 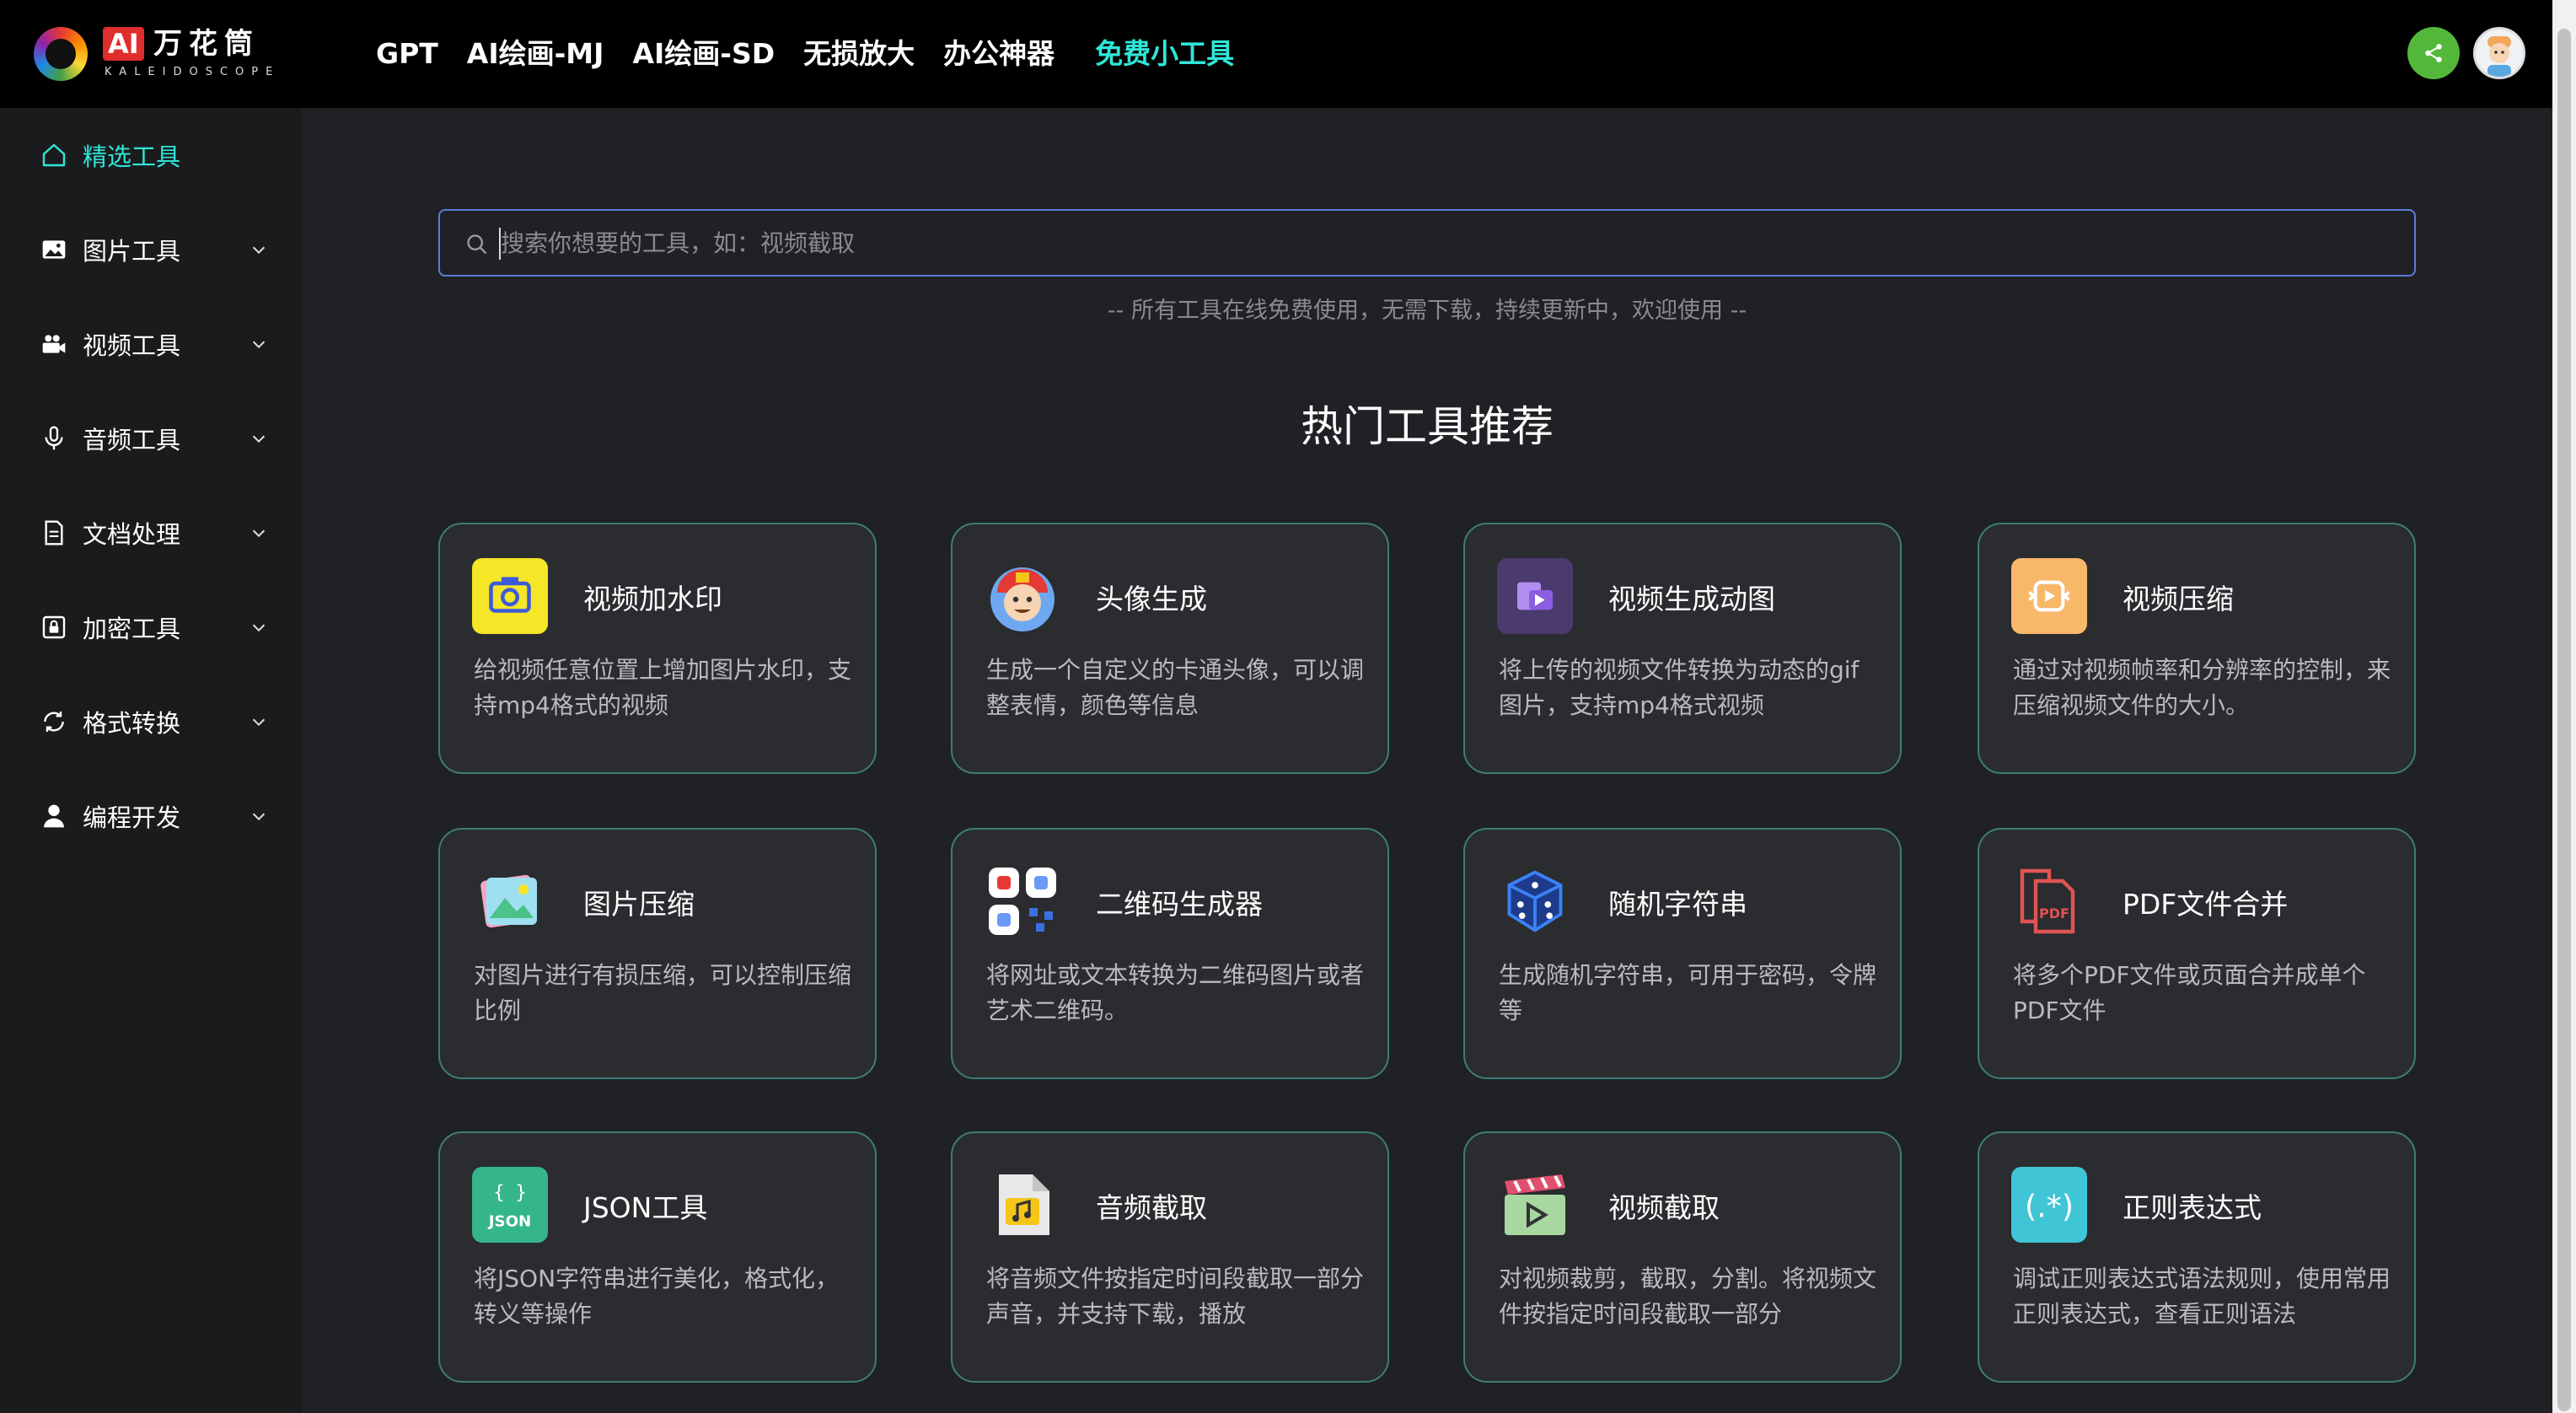 I want to click on tool-card-regex: (.*) 正则表达式 调试正则表达式语法规则，使用常用正则表达式，查看正则语法, so click(x=2197, y=1257).